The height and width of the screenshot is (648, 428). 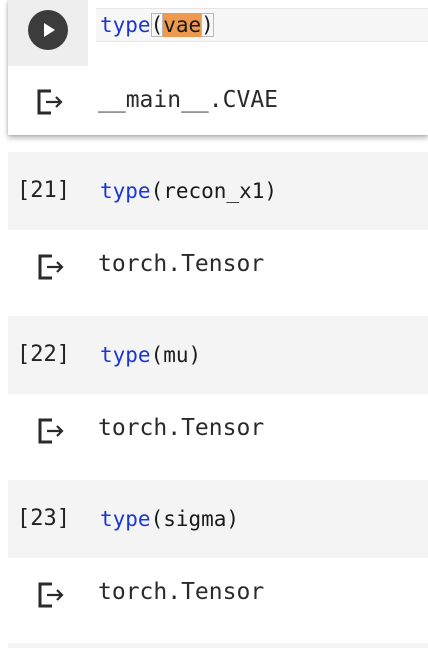 I want to click on code-editor: type(vae), so click(x=262, y=25).